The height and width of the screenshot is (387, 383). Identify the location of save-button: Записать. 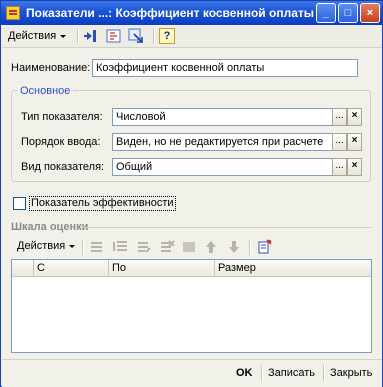
(291, 373).